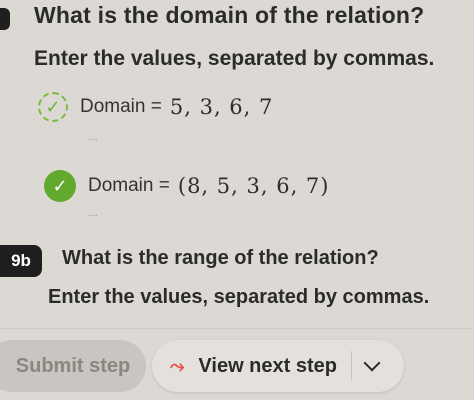  What do you see at coordinates (177, 365) in the screenshot?
I see `step-arrow-icon: ⤳` at bounding box center [177, 365].